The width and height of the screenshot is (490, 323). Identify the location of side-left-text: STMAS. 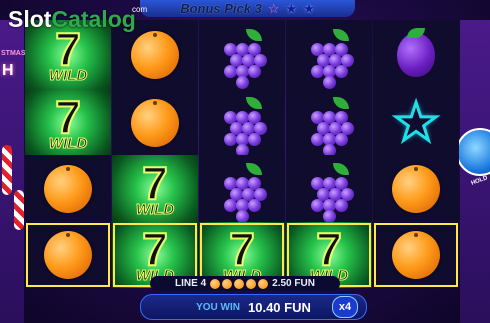
(13, 53).